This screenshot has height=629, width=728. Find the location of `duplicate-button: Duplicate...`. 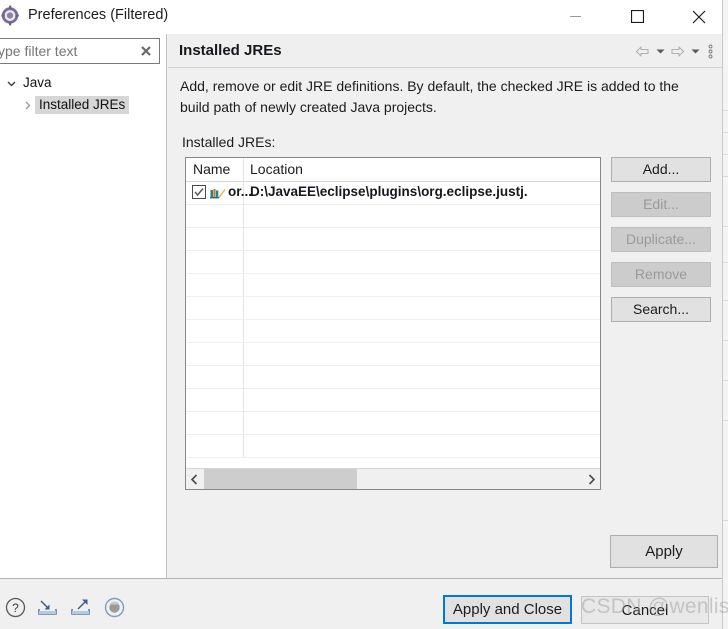

duplicate-button: Duplicate... is located at coordinates (661, 239).